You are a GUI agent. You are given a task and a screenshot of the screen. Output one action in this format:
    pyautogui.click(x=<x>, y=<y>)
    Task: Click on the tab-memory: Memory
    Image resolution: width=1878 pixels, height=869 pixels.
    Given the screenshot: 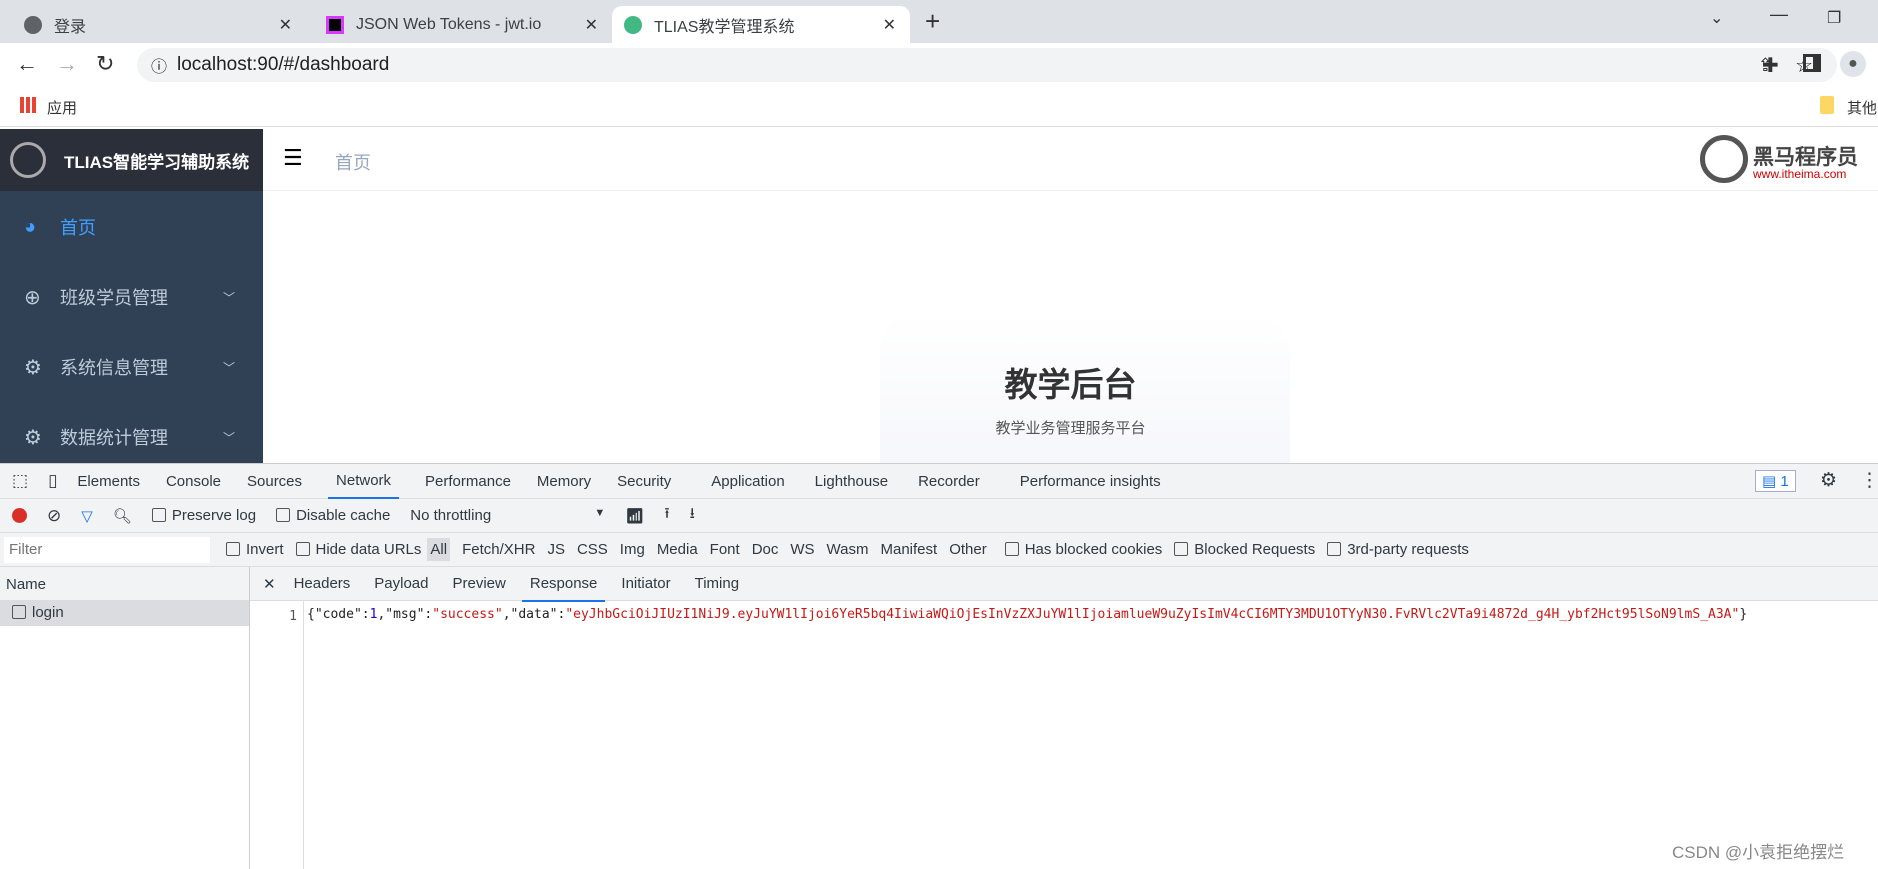 What is the action you would take?
    pyautogui.click(x=564, y=481)
    